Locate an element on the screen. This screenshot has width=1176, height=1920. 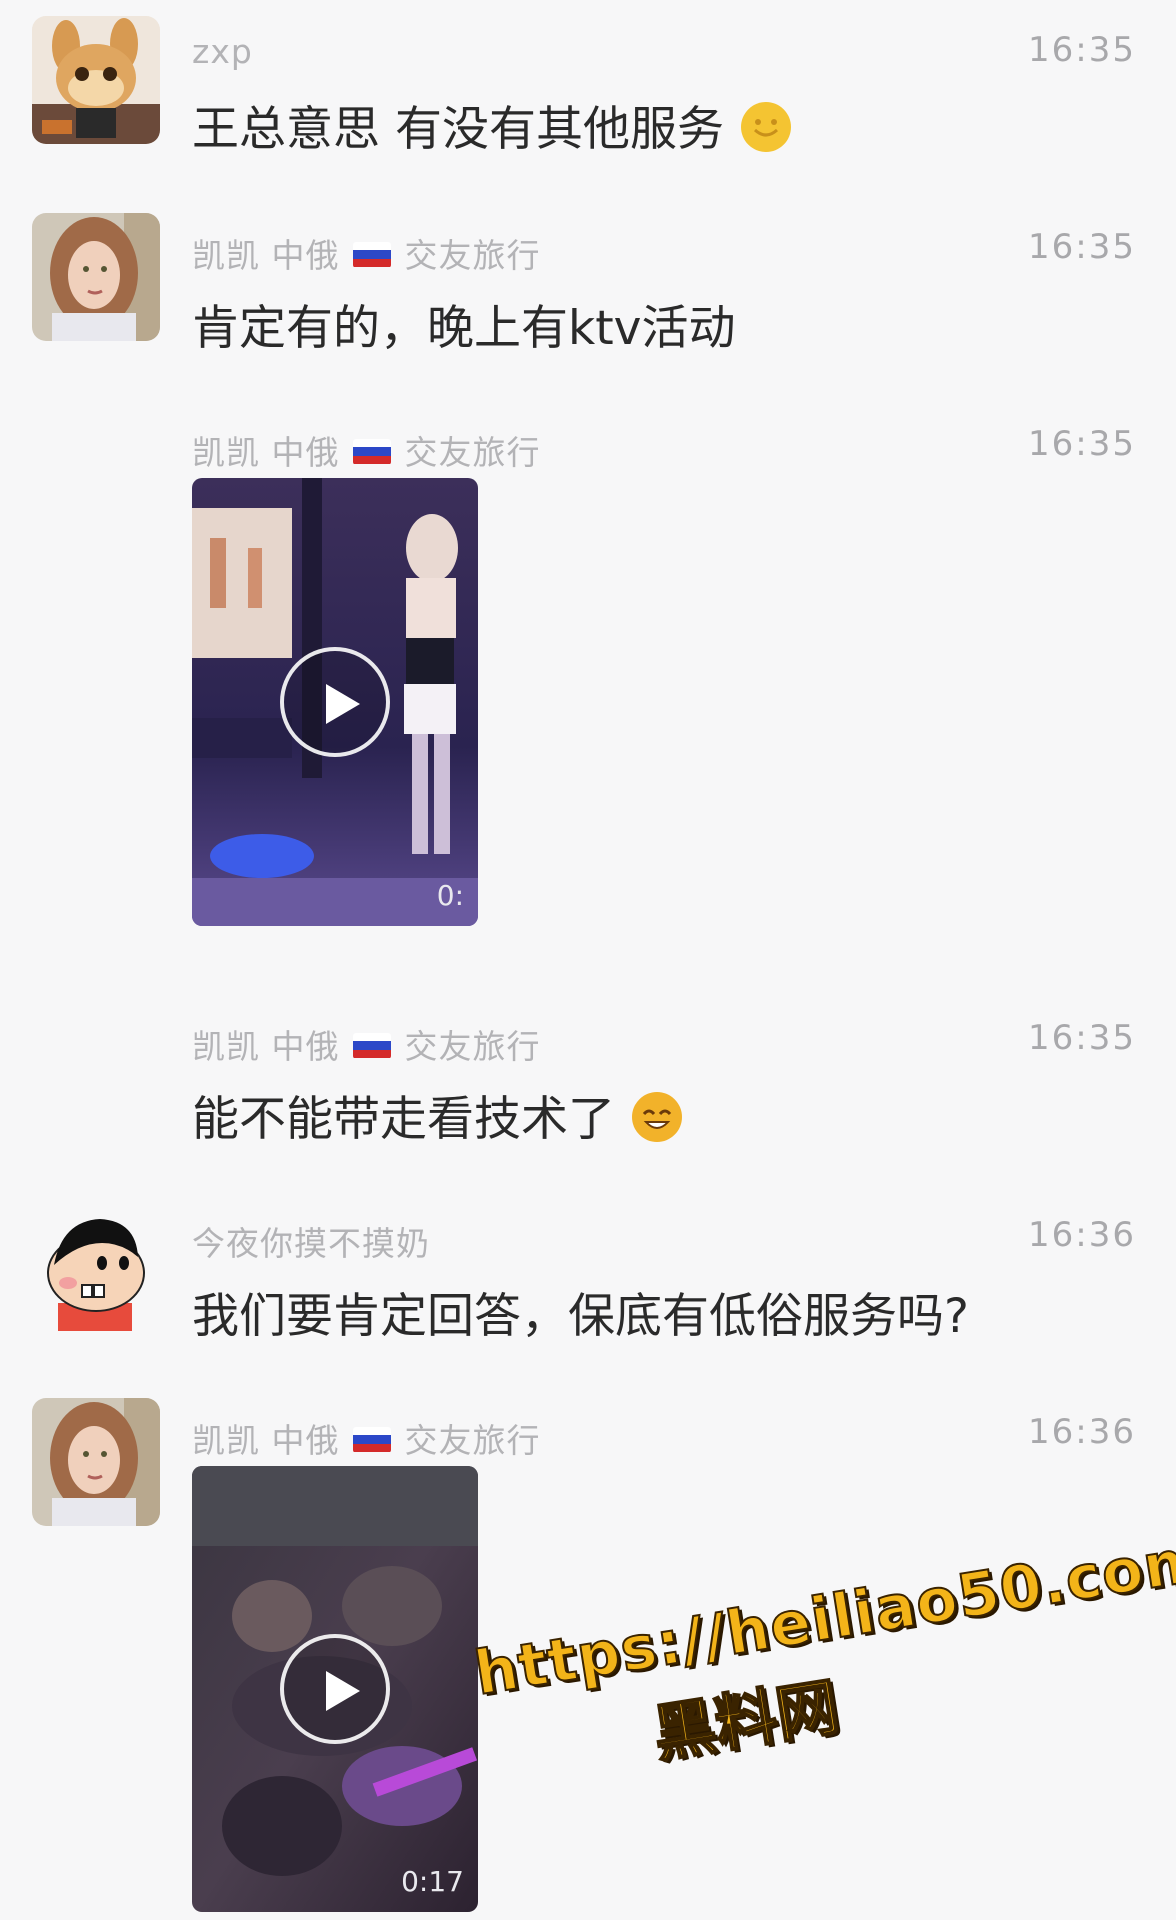
video-duration: 0: is located at coordinates (450, 895).